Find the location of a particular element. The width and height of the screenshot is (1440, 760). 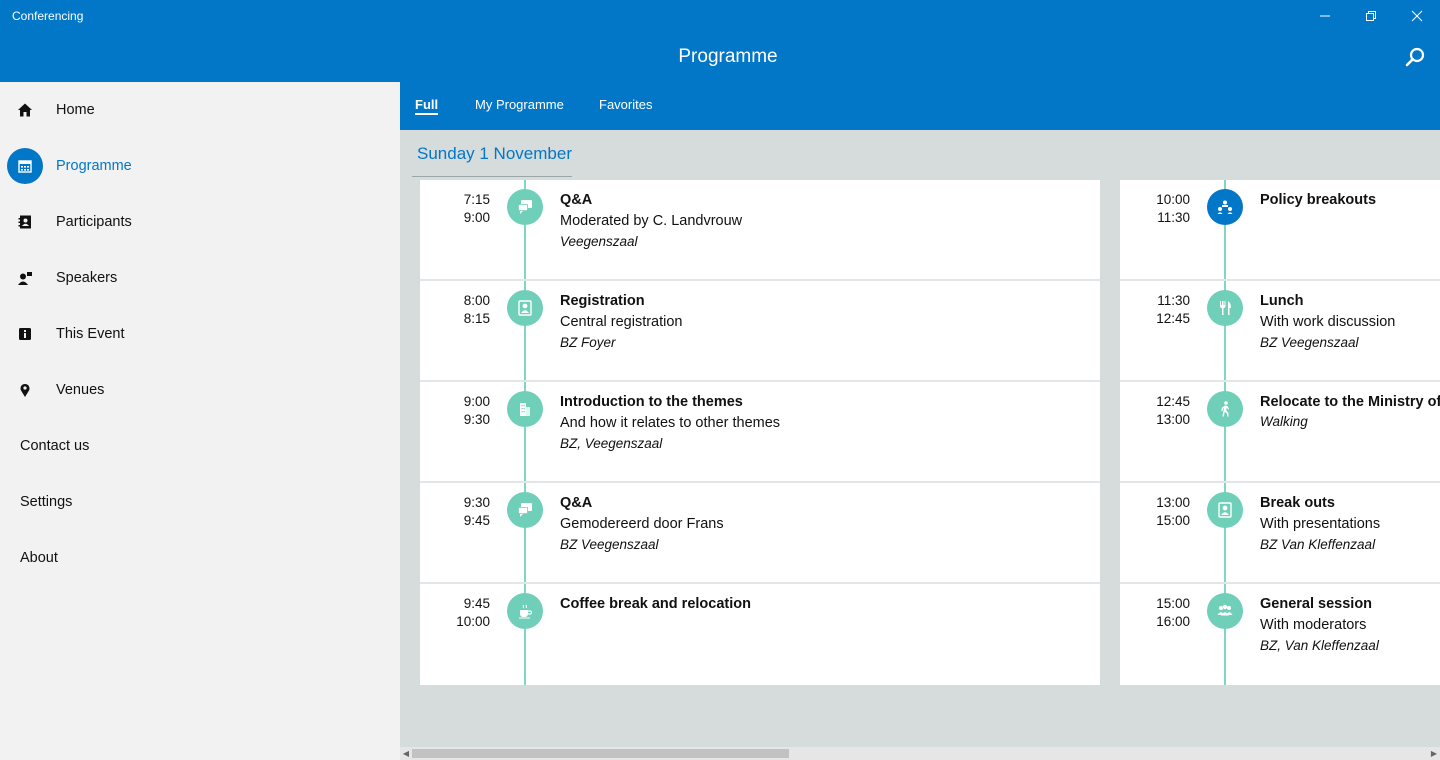

programme-tabs: Full My Programme Favorites is located at coordinates (920, 106).